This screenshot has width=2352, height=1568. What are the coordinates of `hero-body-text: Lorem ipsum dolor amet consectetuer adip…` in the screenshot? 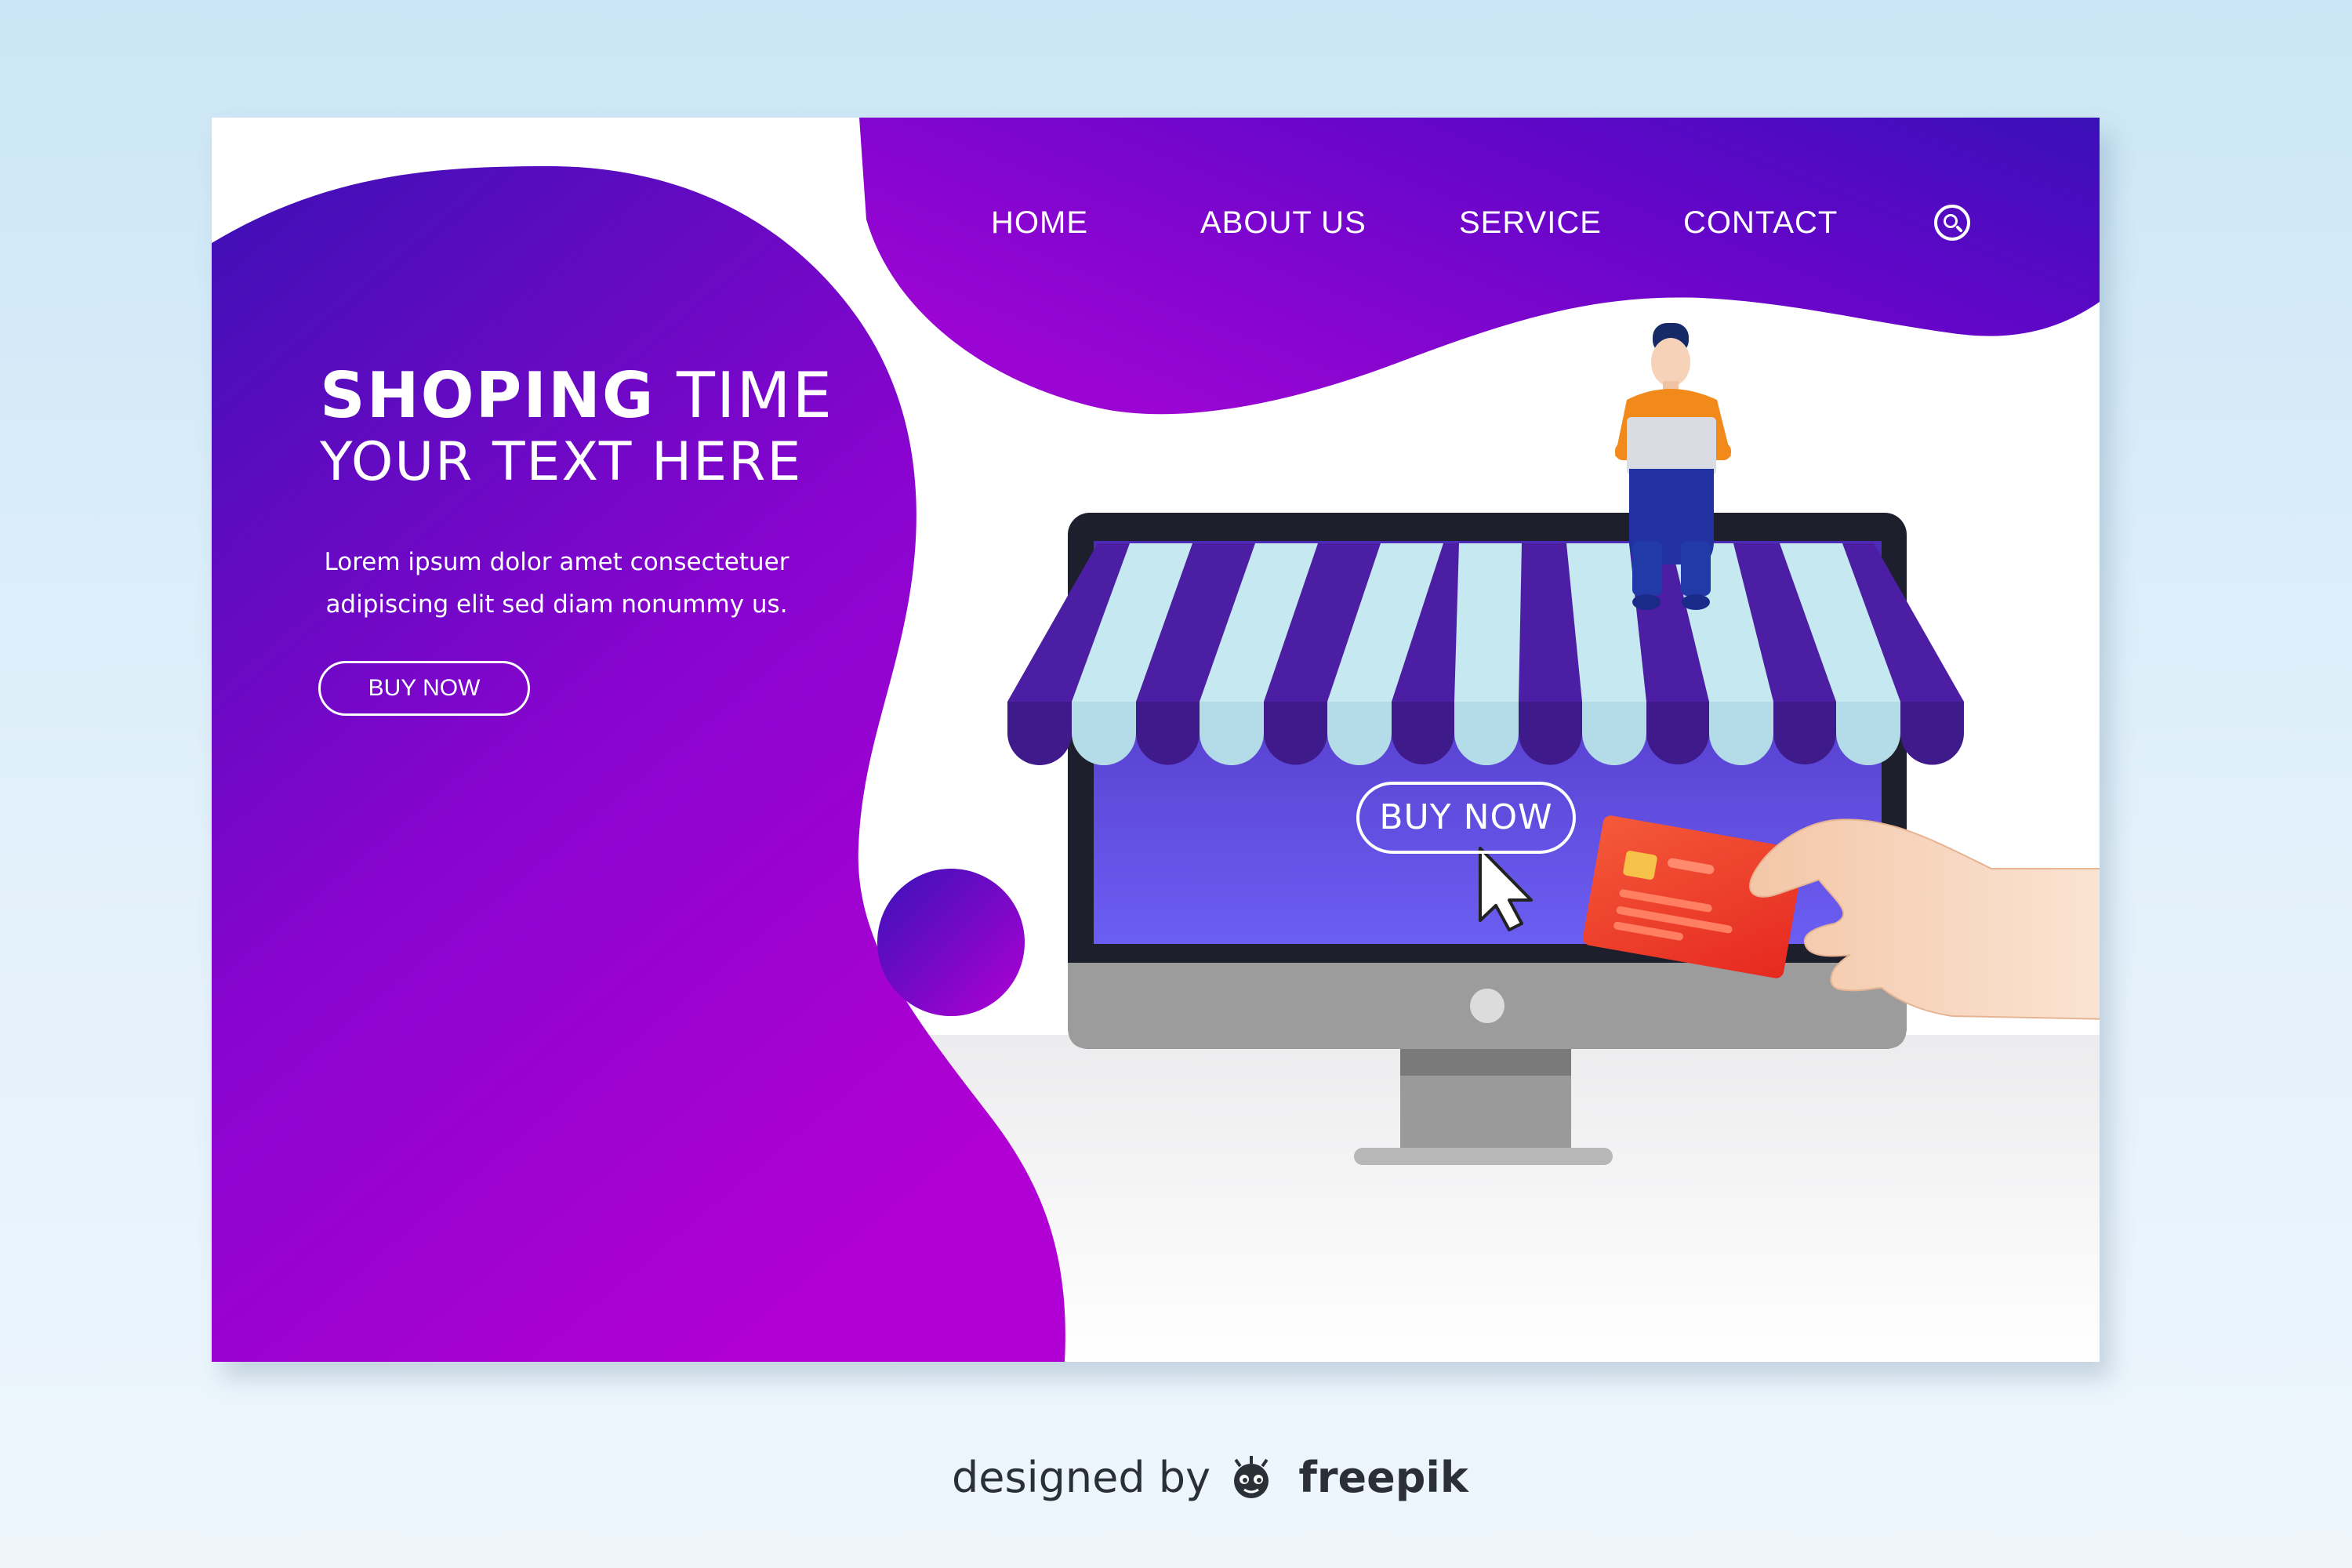 It's located at (556, 583).